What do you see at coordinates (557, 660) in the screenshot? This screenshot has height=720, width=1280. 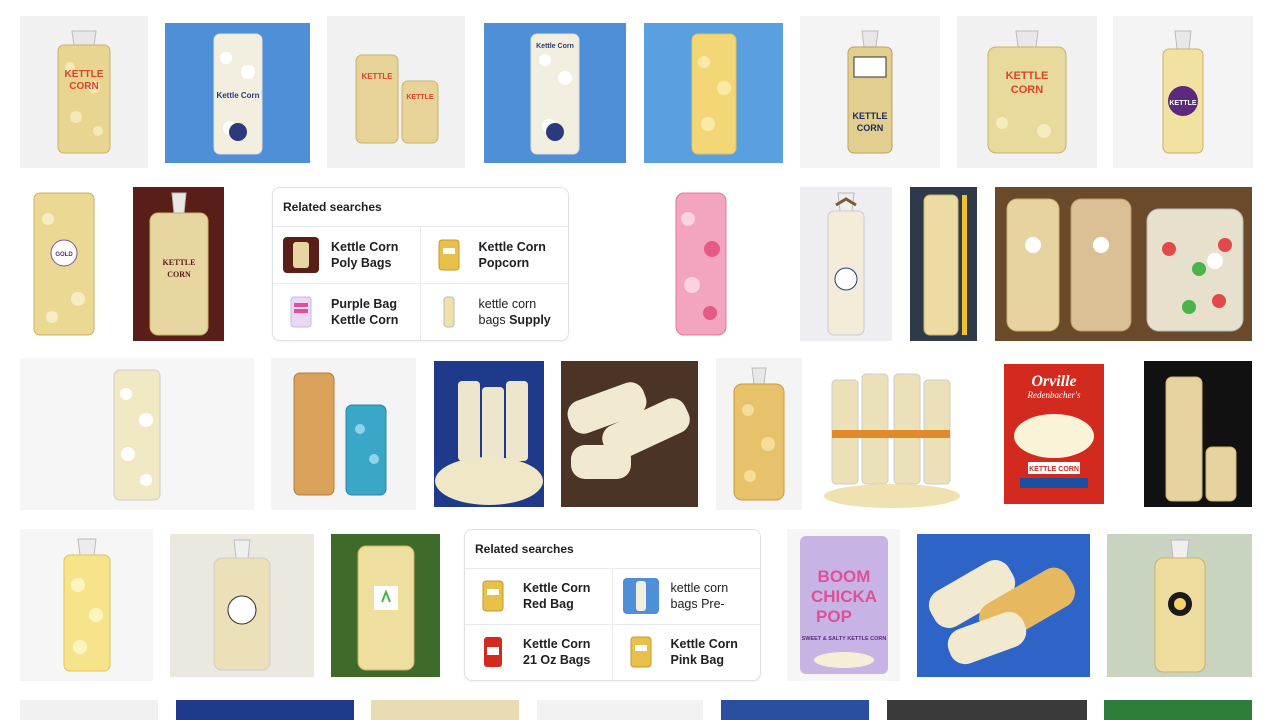 I see `related-search-line2: 21 Oz Bags` at bounding box center [557, 660].